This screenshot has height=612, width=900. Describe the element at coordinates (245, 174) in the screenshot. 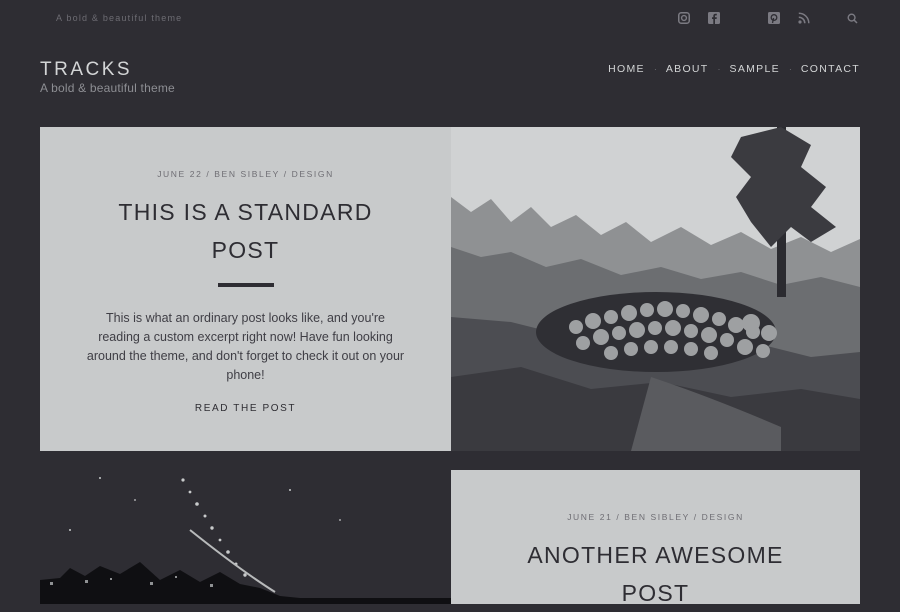

I see `post-meta: JUNE 22 / BEN SIBLEY / DESIGN` at that location.